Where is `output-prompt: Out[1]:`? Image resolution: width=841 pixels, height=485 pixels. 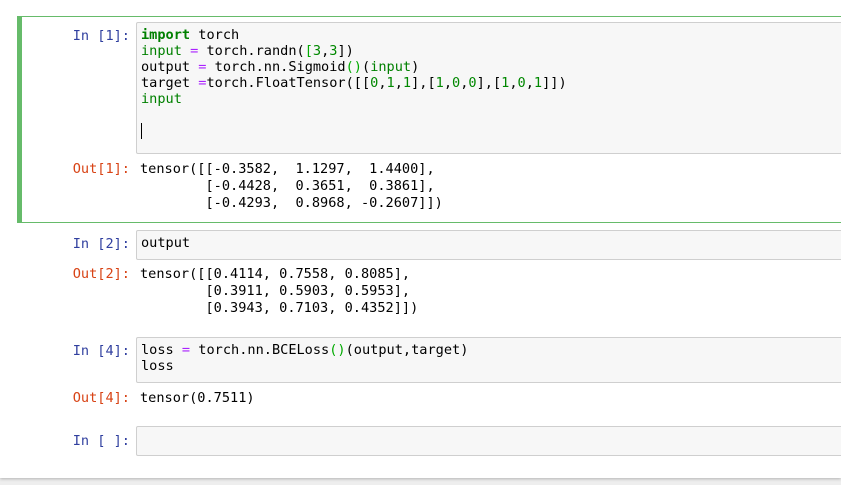 output-prompt: Out[1]: is located at coordinates (101, 169).